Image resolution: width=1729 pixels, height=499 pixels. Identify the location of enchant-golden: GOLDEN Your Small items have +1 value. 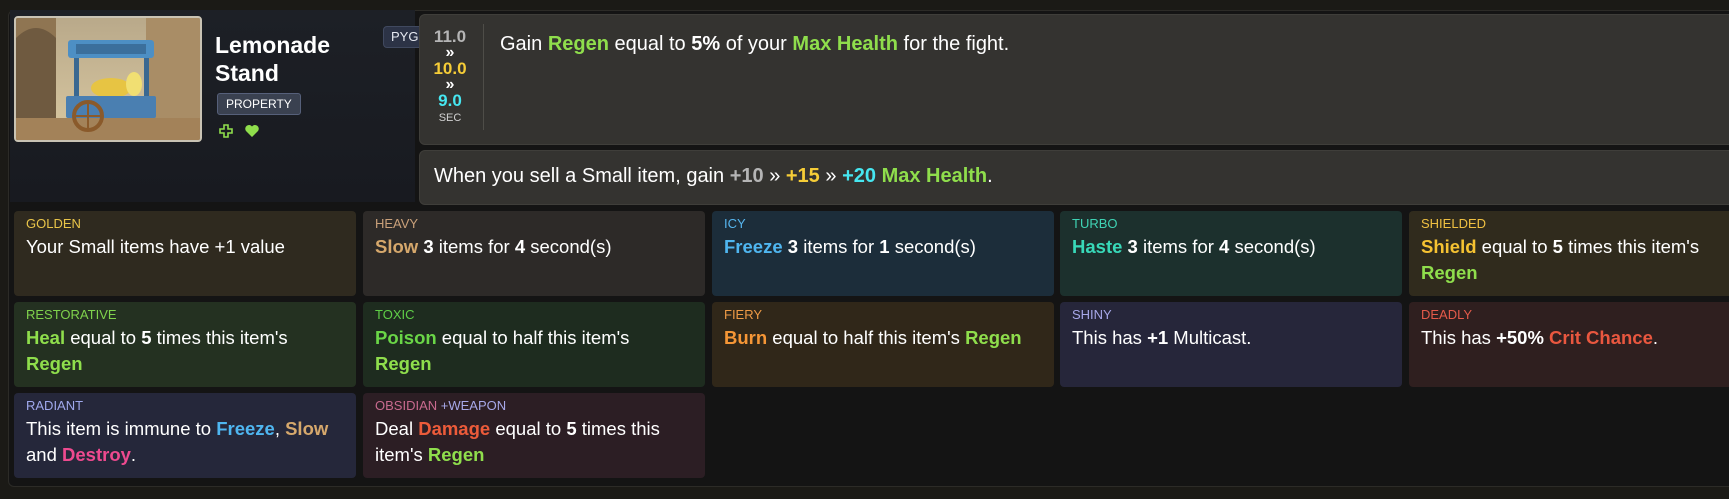
(185, 253).